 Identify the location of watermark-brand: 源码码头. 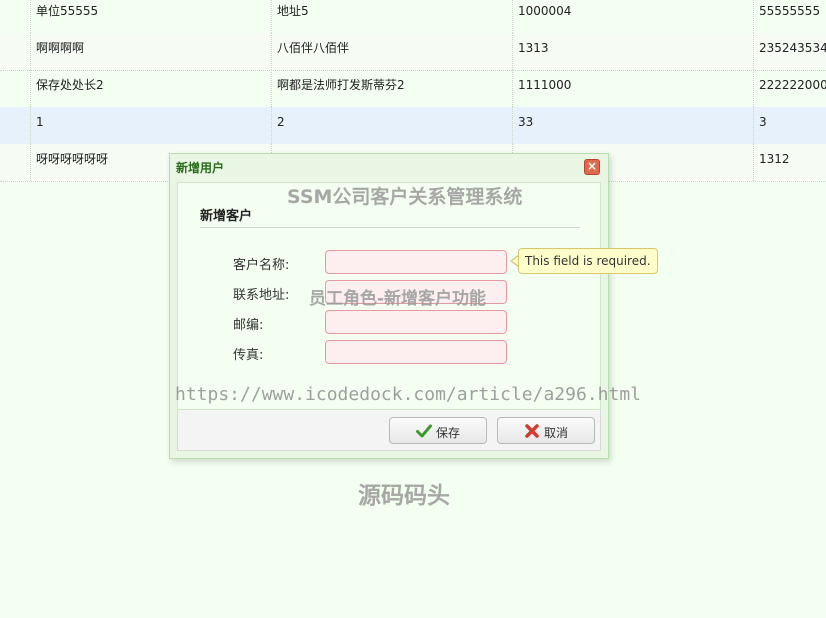
(404, 496).